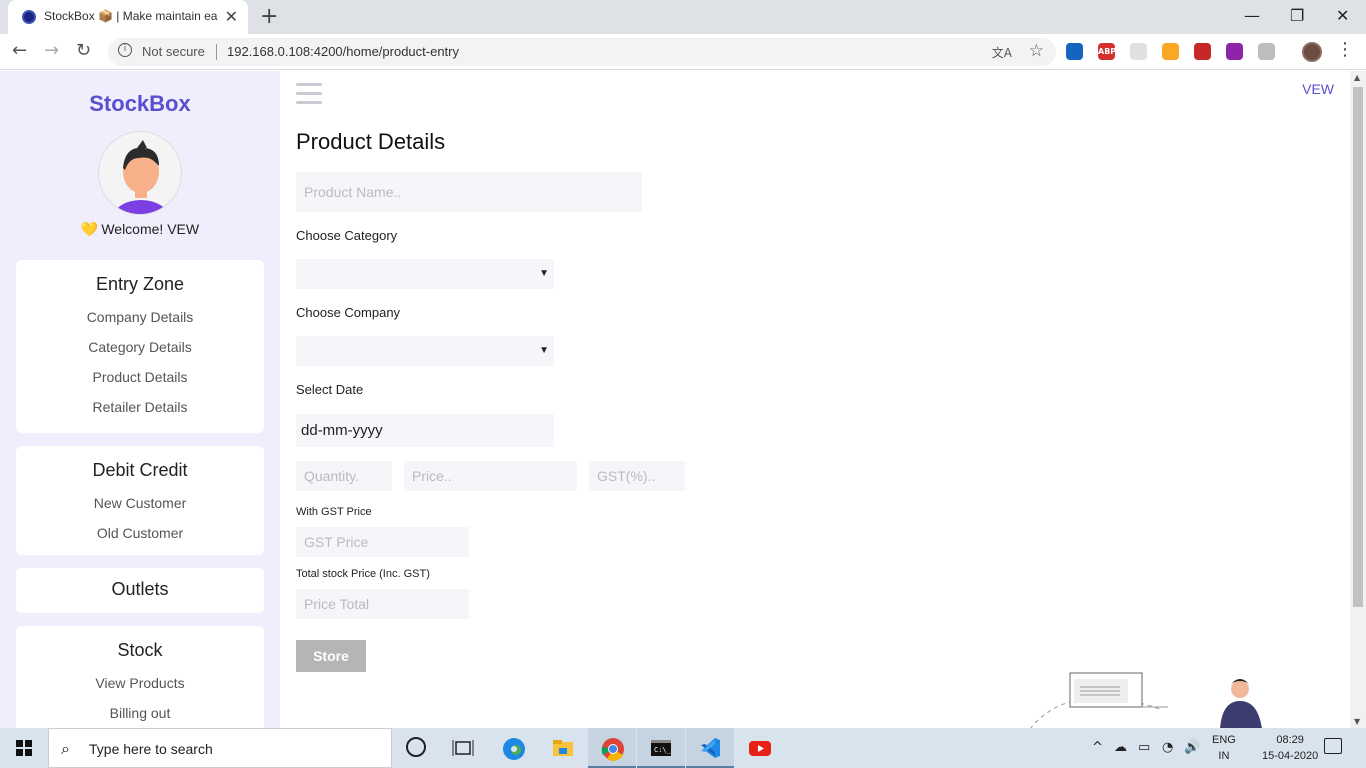 This screenshot has width=1366, height=768. I want to click on tab-title: StockBox 📦 | Make maintain ea, so click(131, 16).